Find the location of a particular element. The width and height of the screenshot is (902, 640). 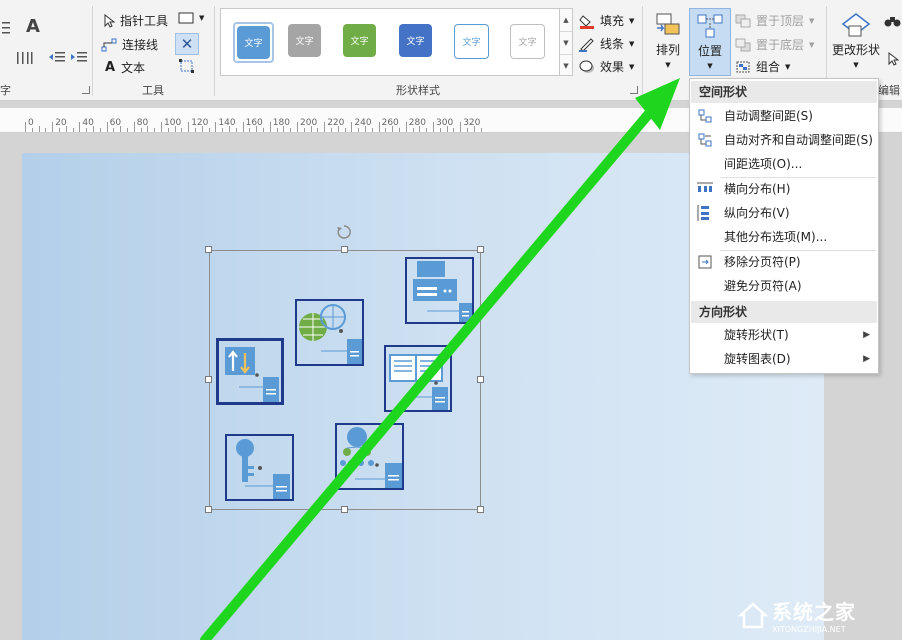

send-to-back-button: 置于底层 ▼ is located at coordinates (774, 44).